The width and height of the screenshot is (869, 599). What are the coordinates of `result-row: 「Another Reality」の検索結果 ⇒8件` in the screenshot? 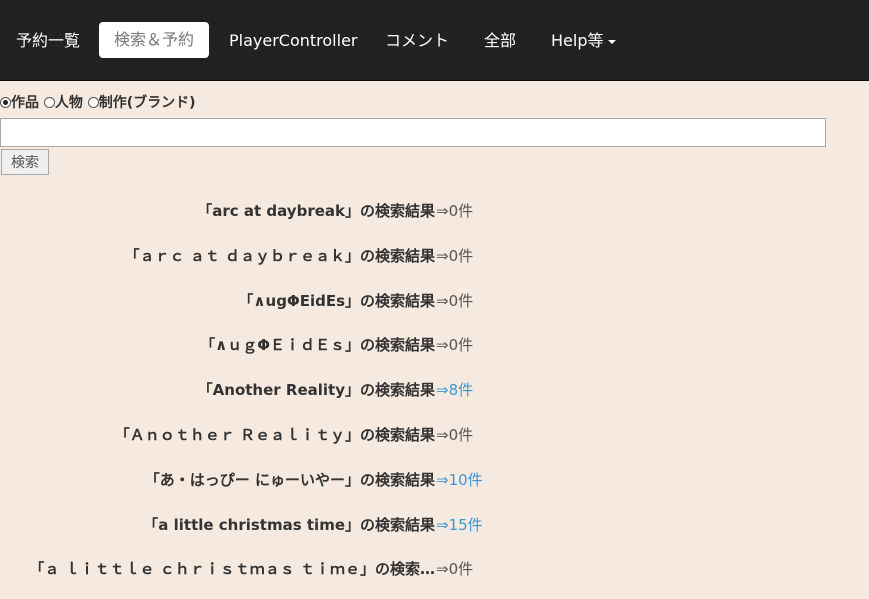 It's located at (434, 397).